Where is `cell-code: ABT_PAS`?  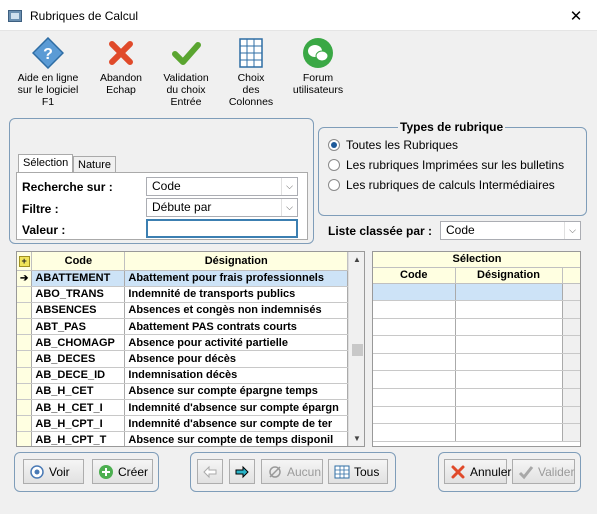 cell-code: ABT_PAS is located at coordinates (78, 327).